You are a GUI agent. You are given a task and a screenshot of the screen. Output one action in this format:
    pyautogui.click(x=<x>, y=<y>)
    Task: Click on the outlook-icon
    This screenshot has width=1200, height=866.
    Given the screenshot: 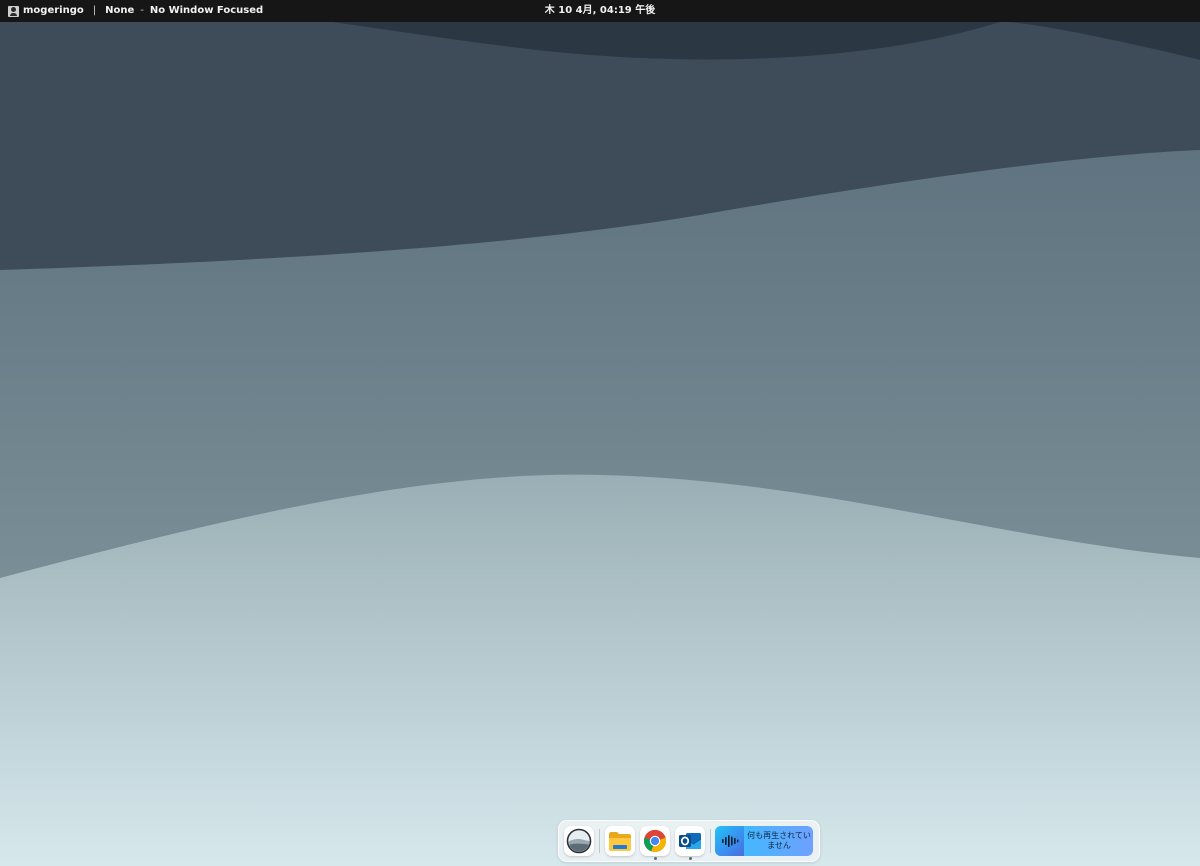 What is the action you would take?
    pyautogui.click(x=690, y=841)
    